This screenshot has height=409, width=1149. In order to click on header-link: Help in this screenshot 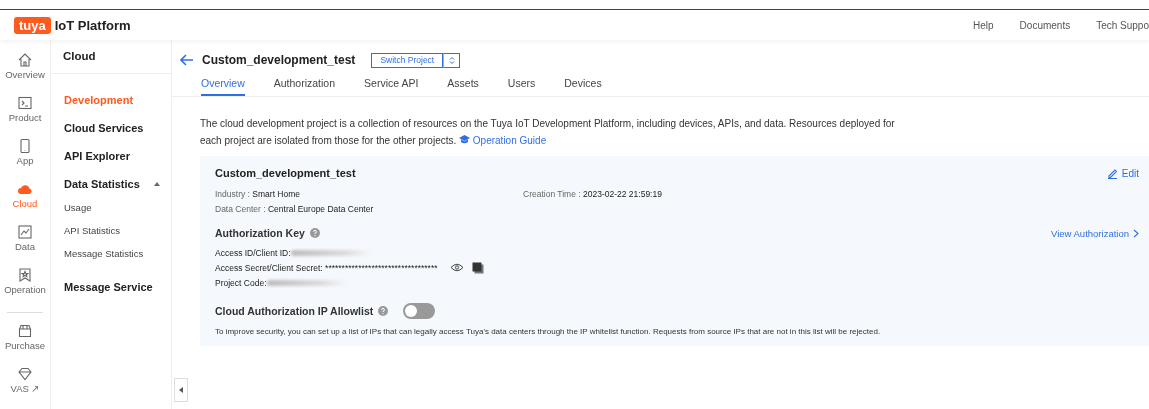, I will do `click(983, 25)`.